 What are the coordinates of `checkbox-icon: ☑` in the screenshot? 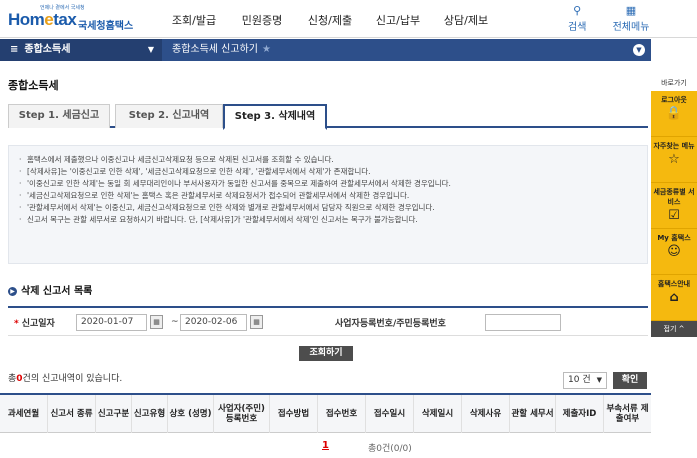 It's located at (674, 215).